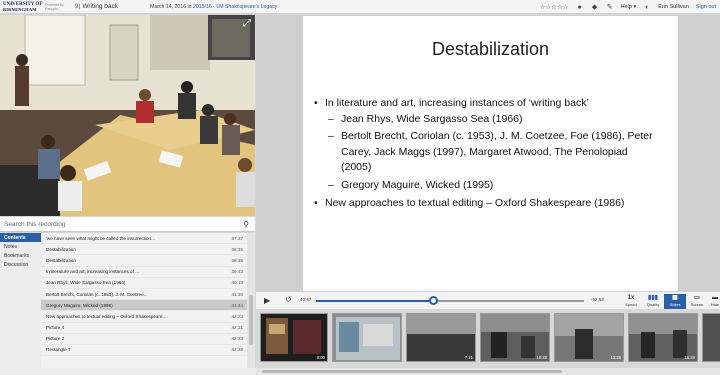  Describe the element at coordinates (715, 298) in the screenshot. I see `hide-icon: ▬` at that location.